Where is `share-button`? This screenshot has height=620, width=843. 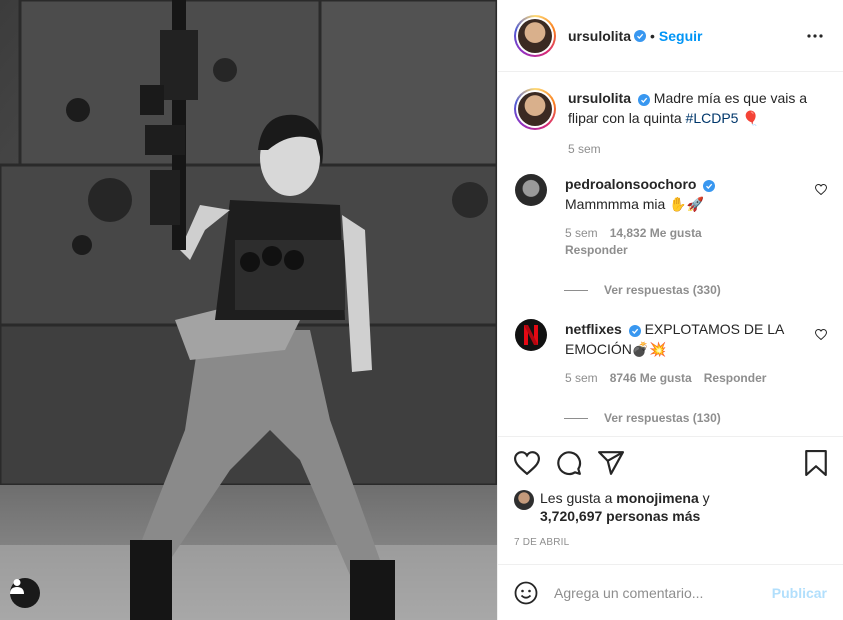 share-button is located at coordinates (611, 463).